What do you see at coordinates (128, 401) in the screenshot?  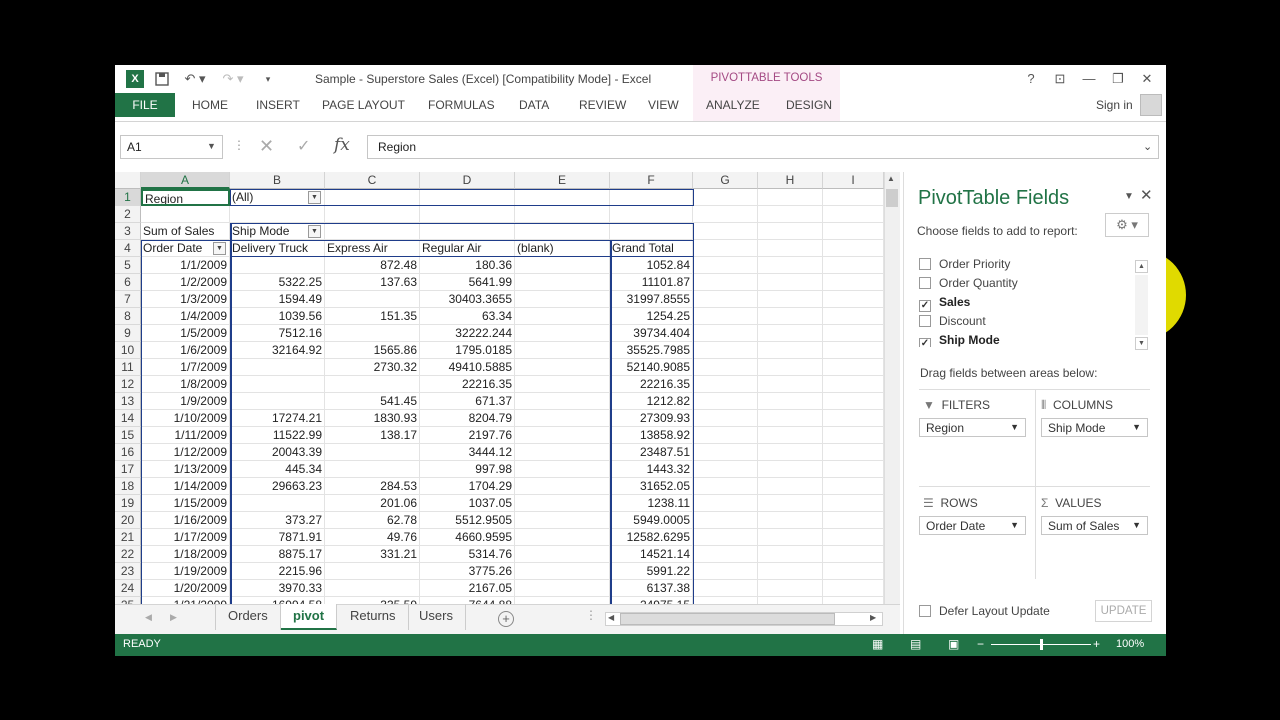 I see `row-header: 13` at bounding box center [128, 401].